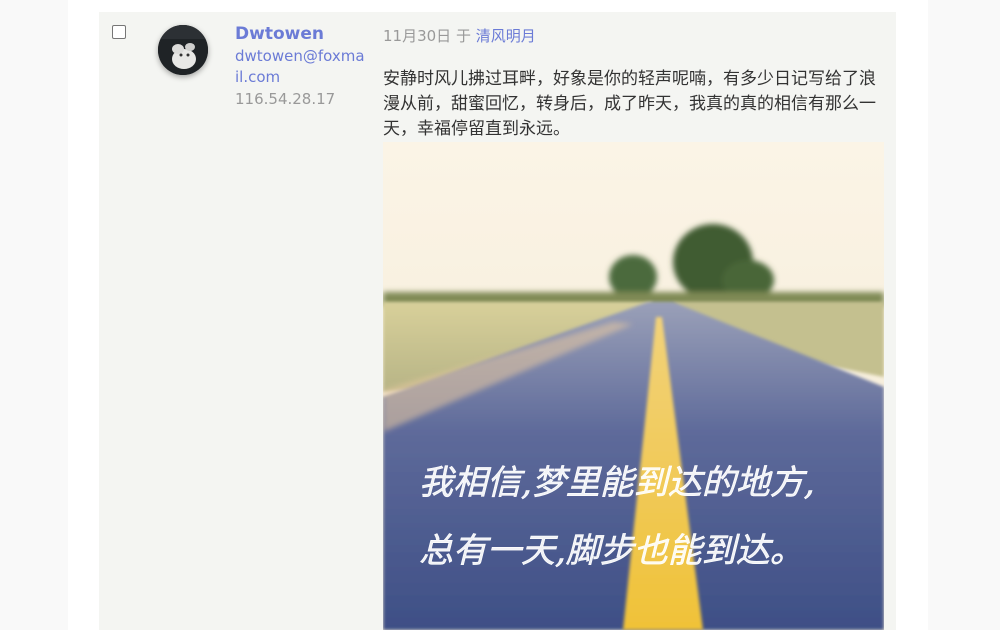 The image size is (1000, 630). Describe the element at coordinates (417, 36) in the screenshot. I see `comment-date: 11月30日` at that location.